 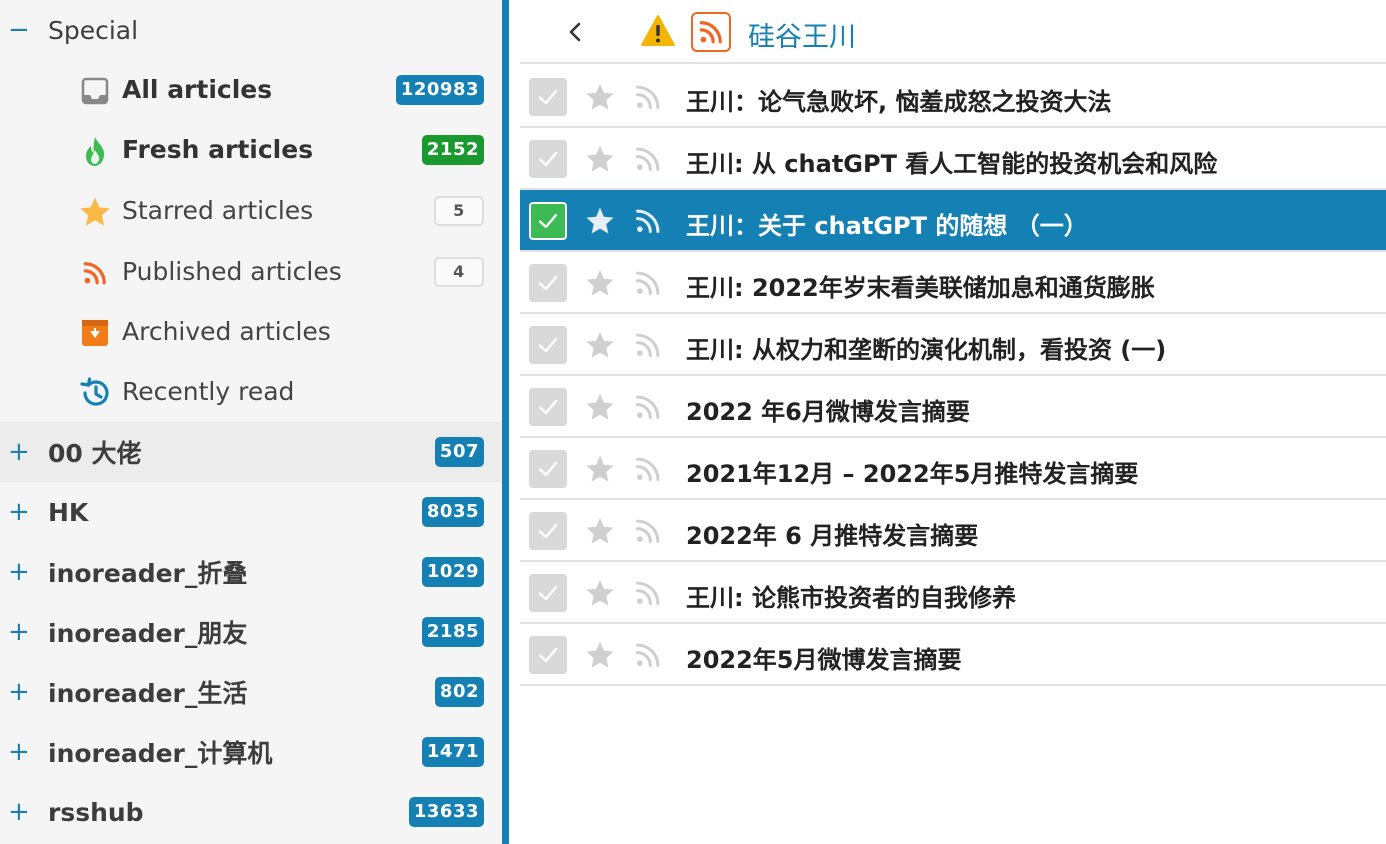 What do you see at coordinates (505, 422) in the screenshot?
I see `pane-resize-handle` at bounding box center [505, 422].